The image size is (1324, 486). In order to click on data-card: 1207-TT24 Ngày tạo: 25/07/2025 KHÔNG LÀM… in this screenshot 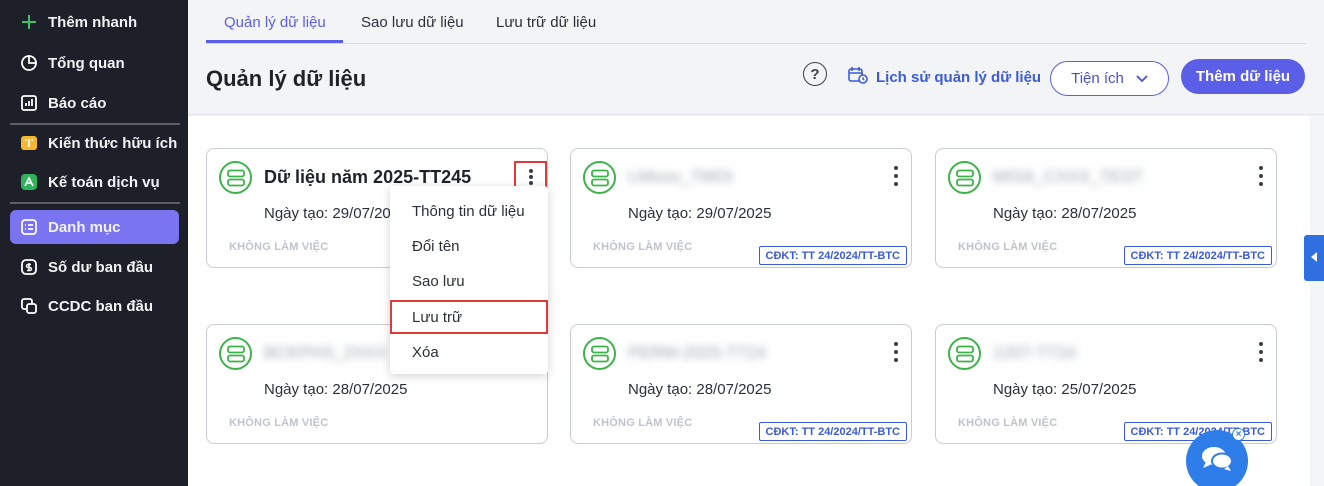, I will do `click(1106, 384)`.